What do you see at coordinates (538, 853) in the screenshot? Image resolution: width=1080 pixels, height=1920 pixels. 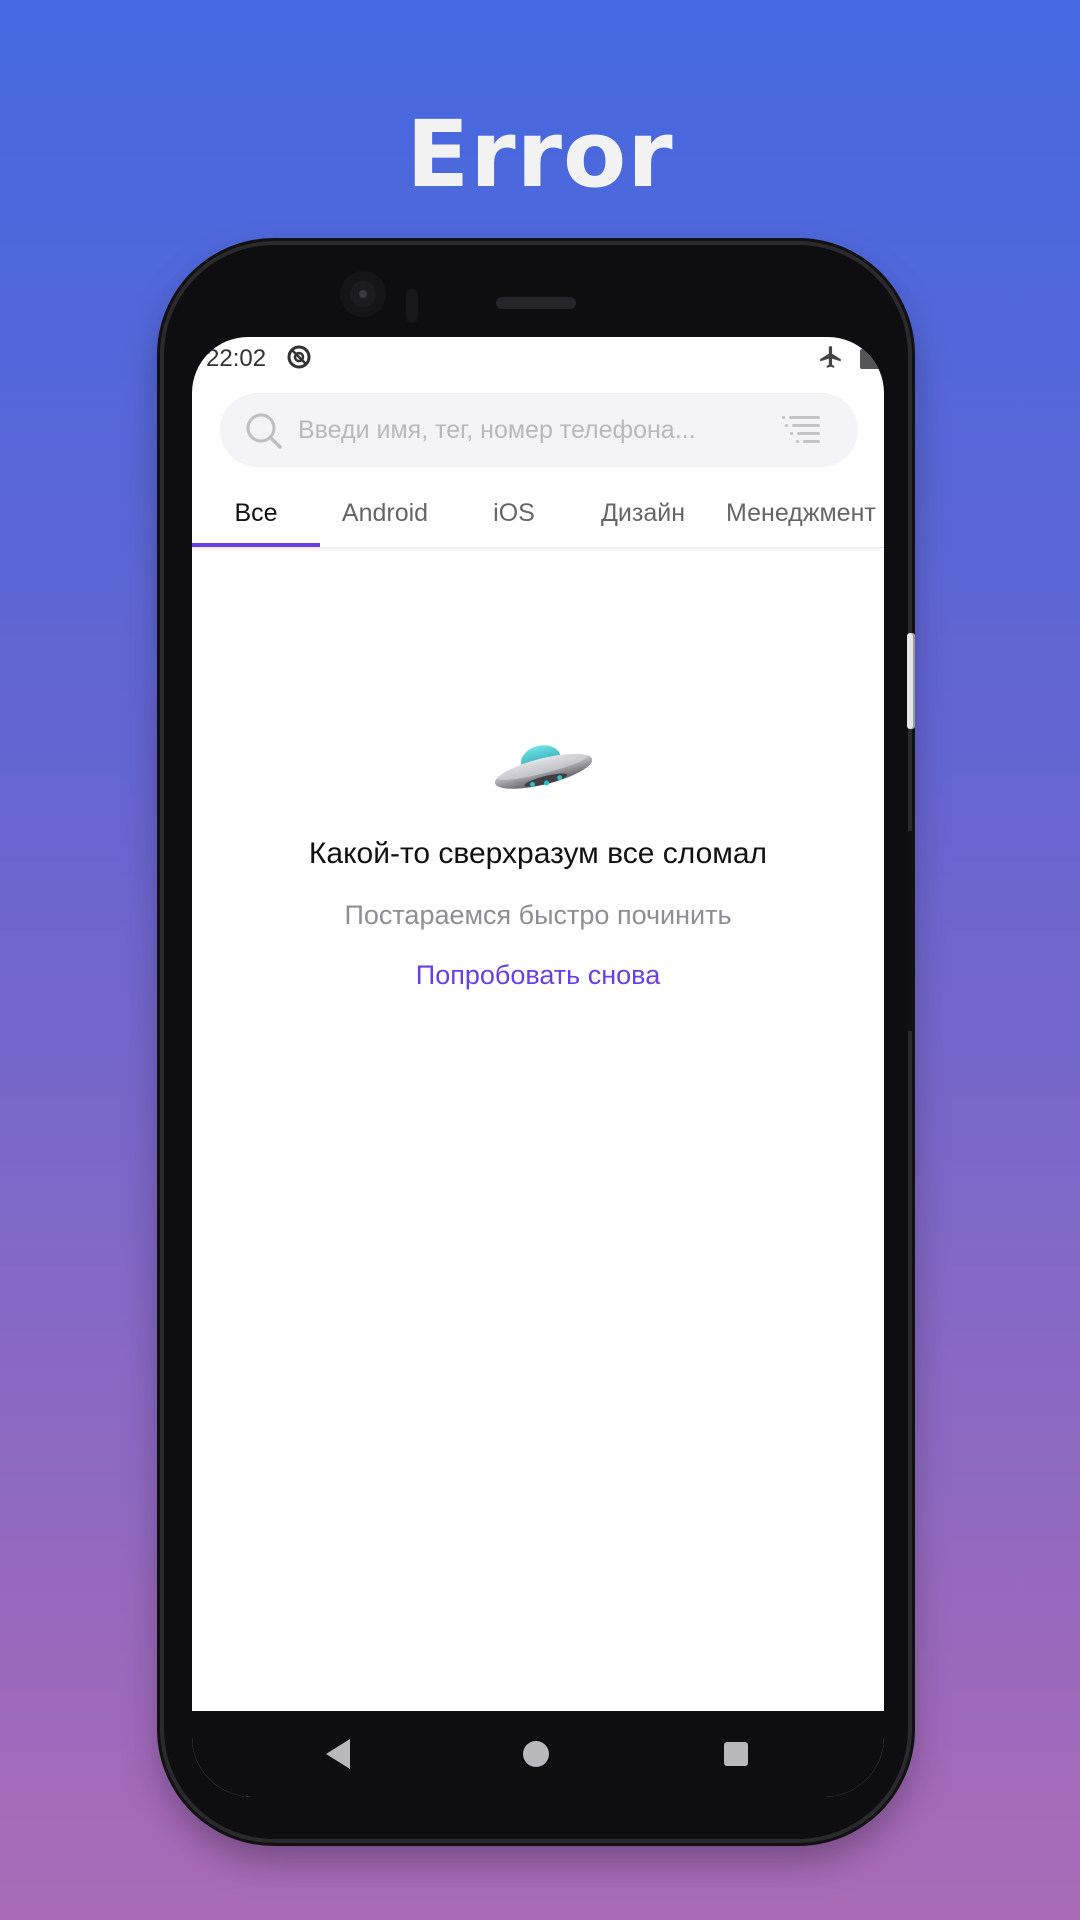 I see `error-title: Какой-то сверхразум все сломал` at bounding box center [538, 853].